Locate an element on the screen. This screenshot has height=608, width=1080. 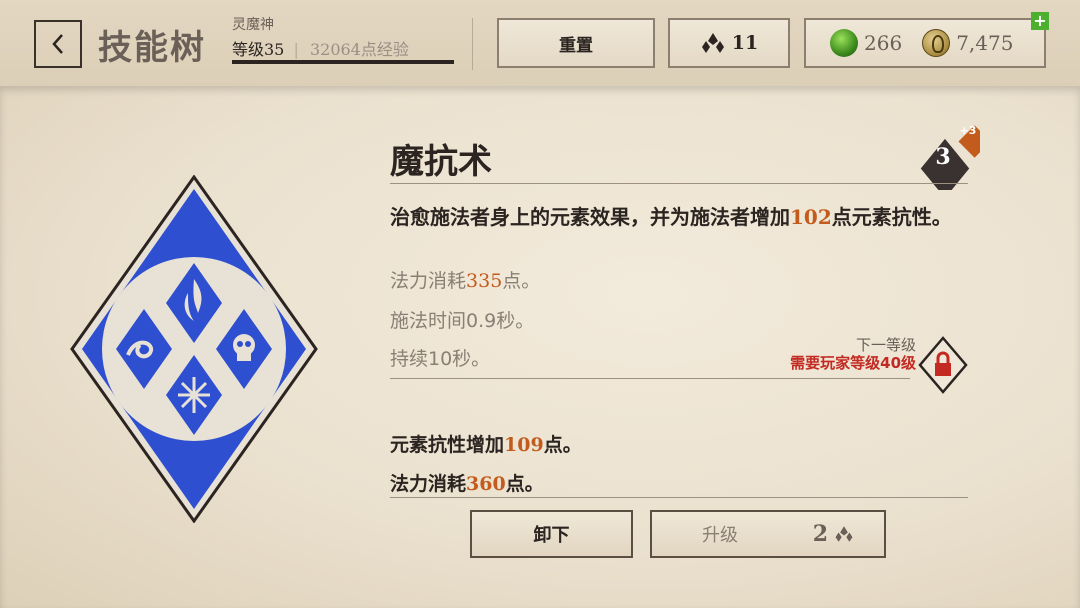
mana-cost: 法力消耗335点。 is located at coordinates (465, 279).